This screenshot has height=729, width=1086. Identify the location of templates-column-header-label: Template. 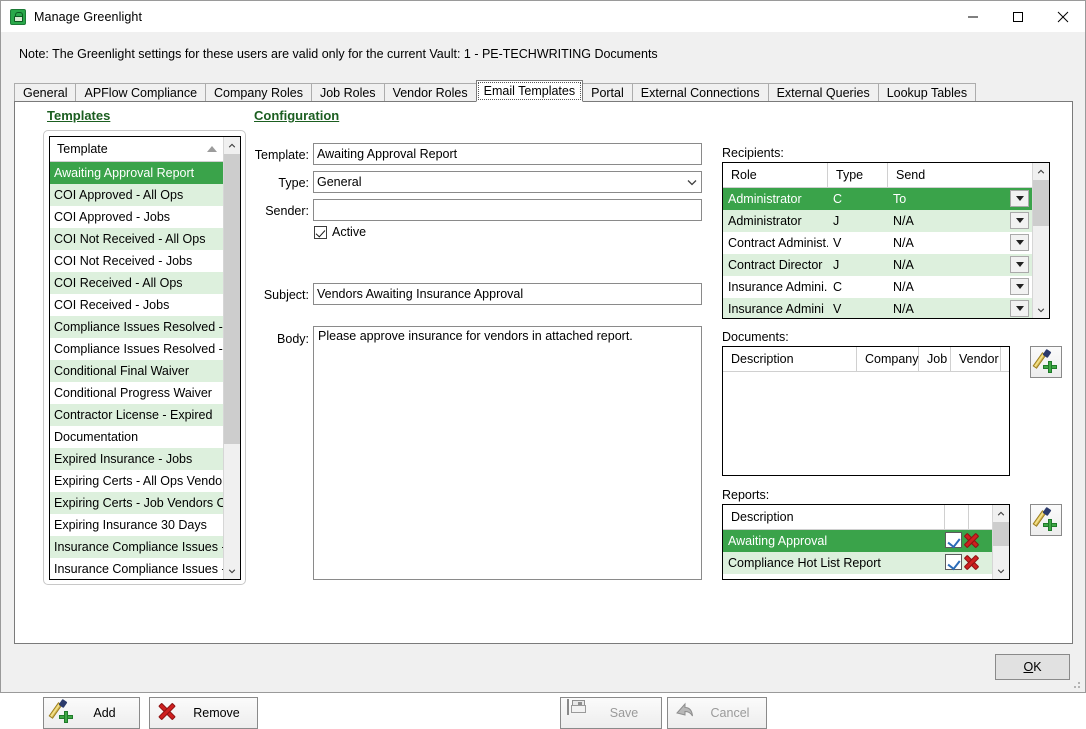
(82, 148).